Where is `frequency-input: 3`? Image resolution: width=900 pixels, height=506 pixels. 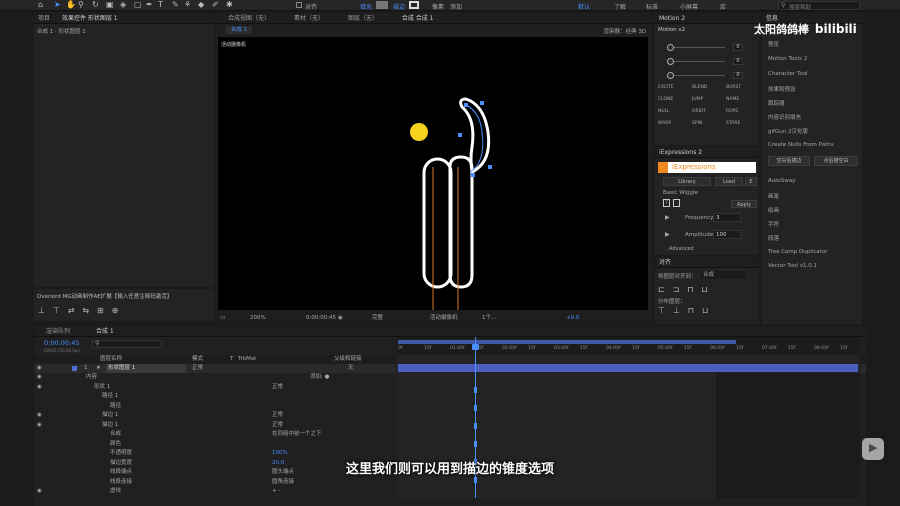
frequency-input: 3 is located at coordinates (727, 217).